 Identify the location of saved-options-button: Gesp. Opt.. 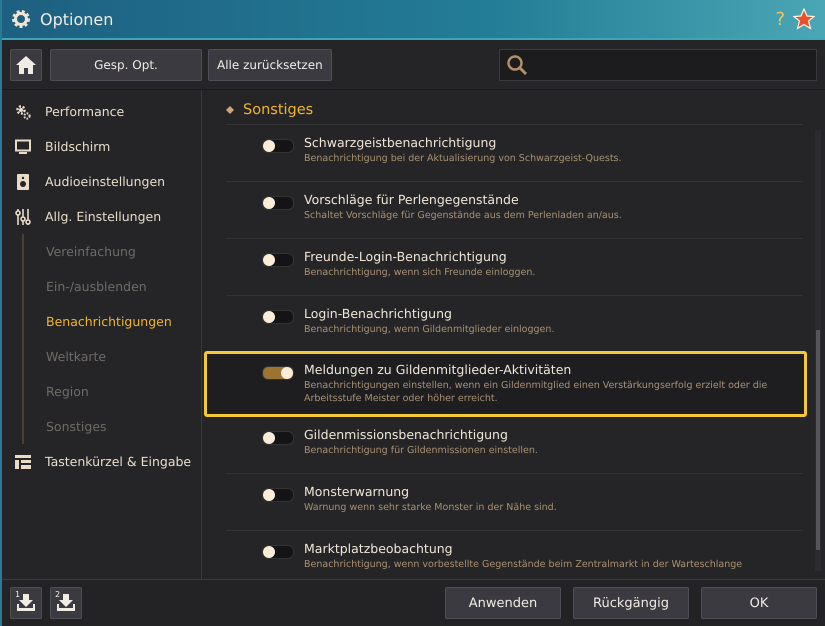
(126, 64).